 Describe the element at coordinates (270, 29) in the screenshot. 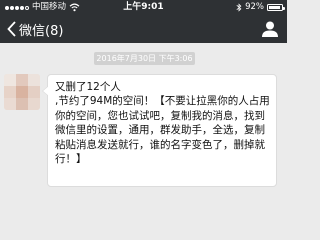

I see `person-icon` at that location.